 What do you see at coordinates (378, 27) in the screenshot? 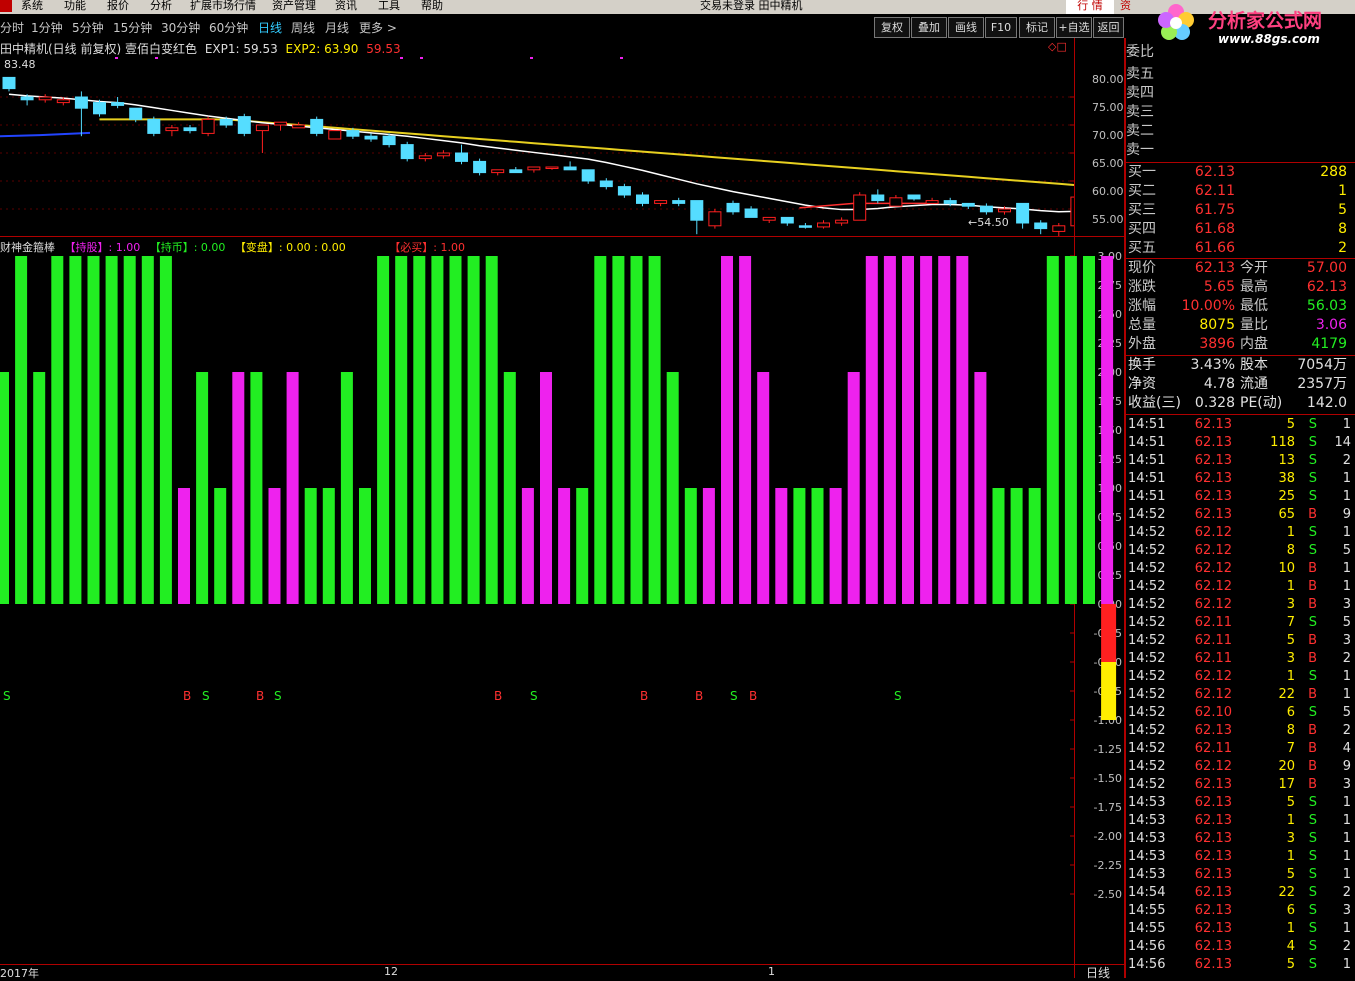
I see `period-more: 更多 >` at bounding box center [378, 27].